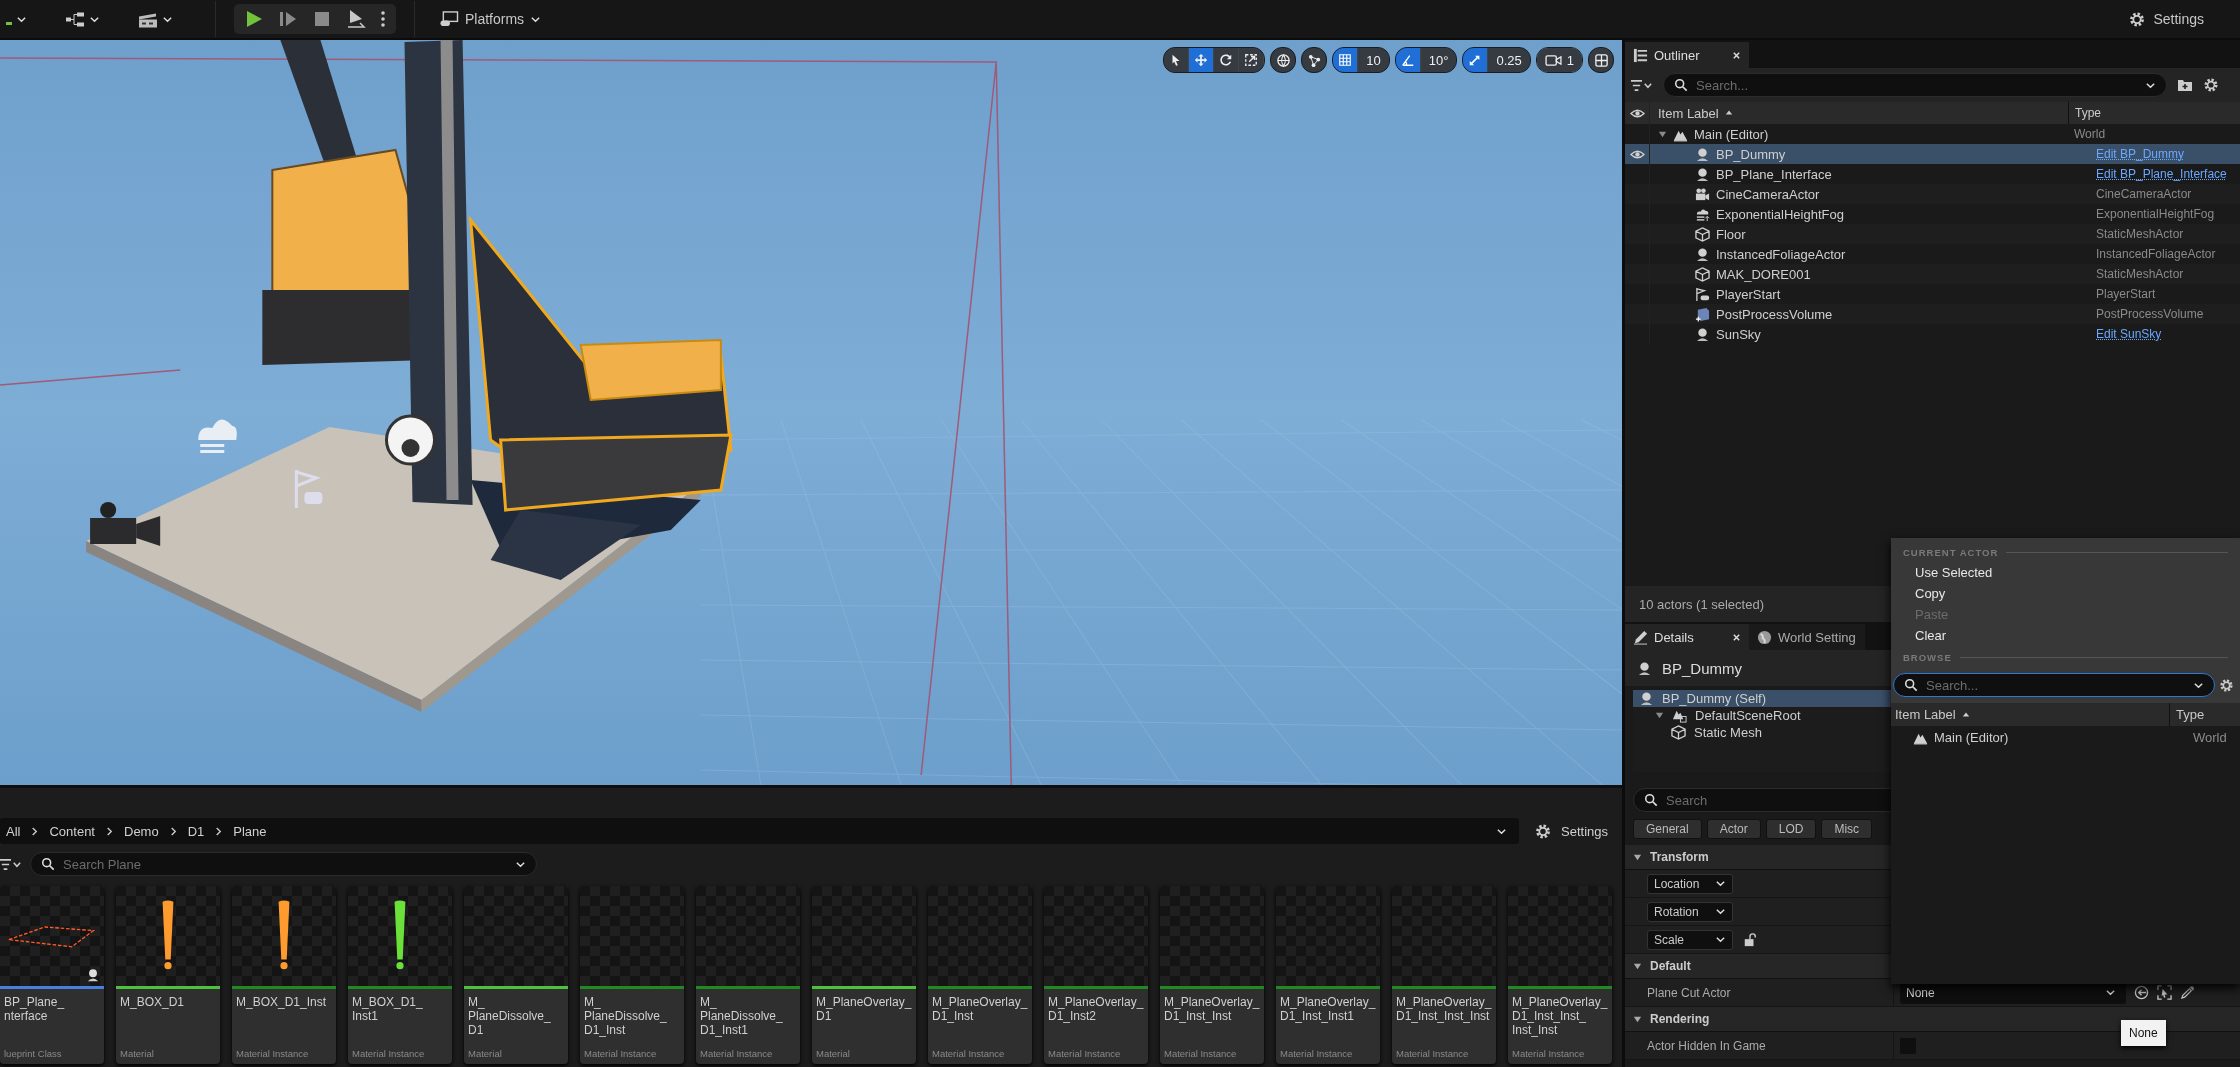 The image size is (2240, 1067). What do you see at coordinates (1728, 732) in the screenshot?
I see `component-label: Static Mesh` at bounding box center [1728, 732].